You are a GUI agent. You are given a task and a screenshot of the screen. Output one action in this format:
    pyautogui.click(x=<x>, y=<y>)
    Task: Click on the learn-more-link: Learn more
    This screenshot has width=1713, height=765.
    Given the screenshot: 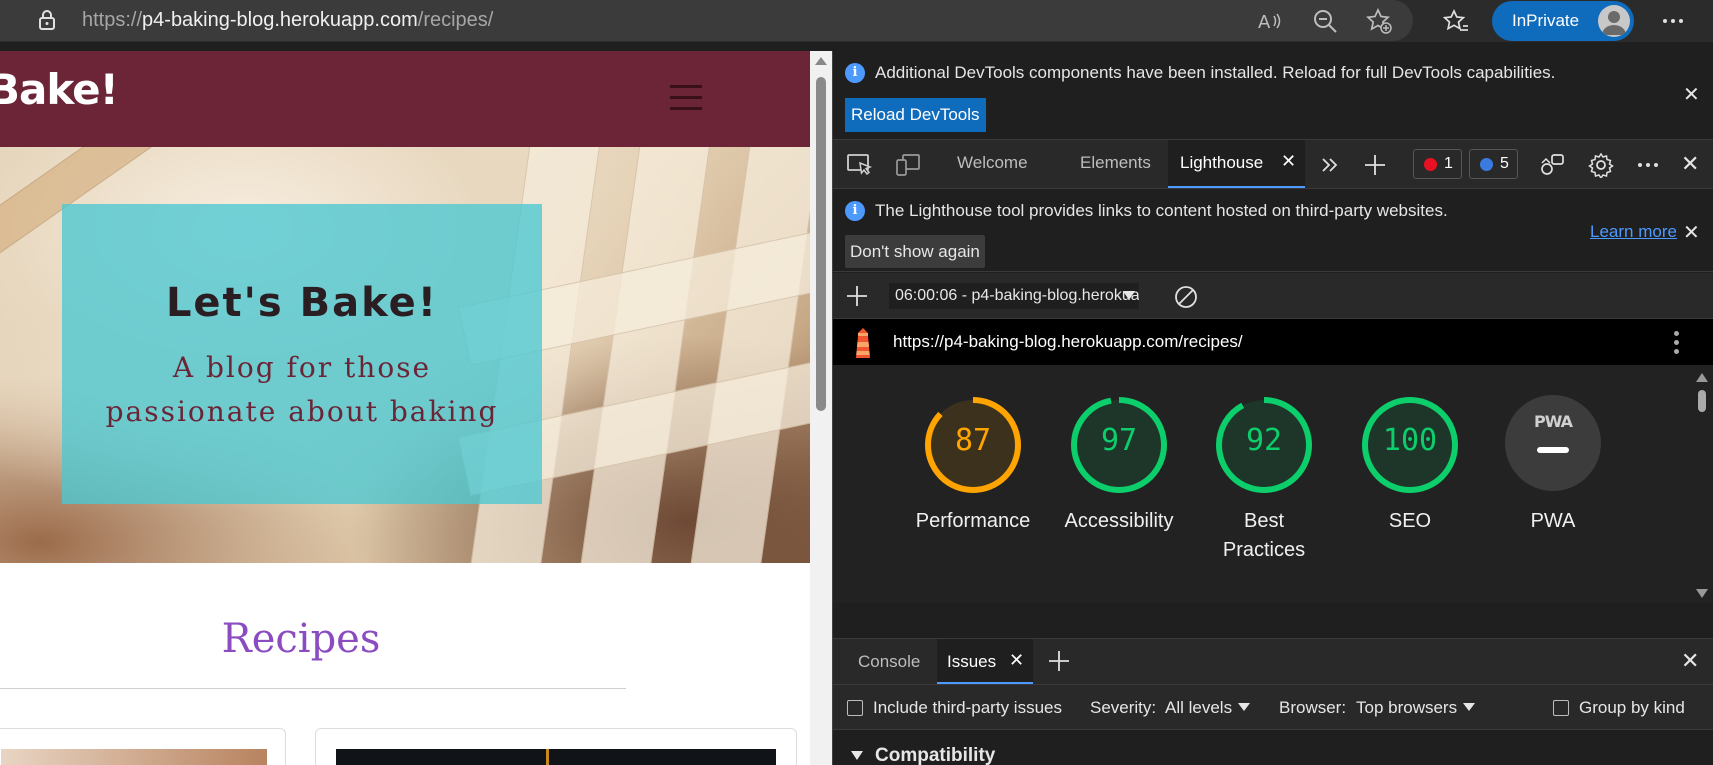 What is the action you would take?
    pyautogui.click(x=1633, y=232)
    